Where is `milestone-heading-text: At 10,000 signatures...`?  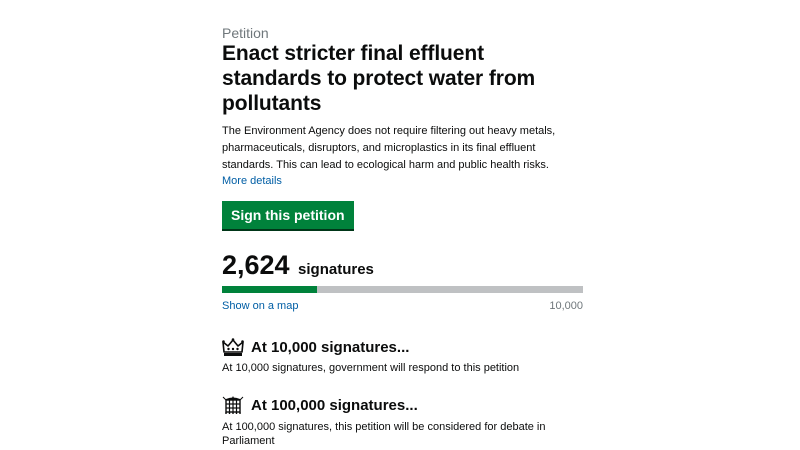 milestone-heading-text: At 10,000 signatures... is located at coordinates (330, 347).